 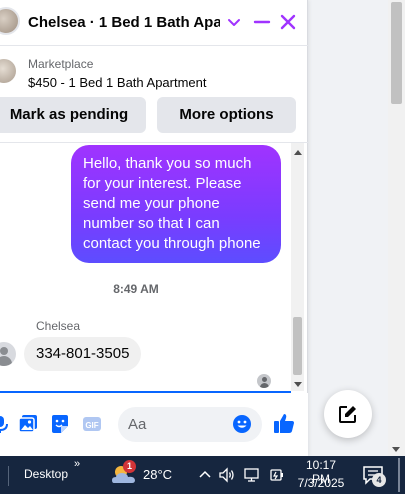 I want to click on message-scroll-down-arrow, so click(x=298, y=384).